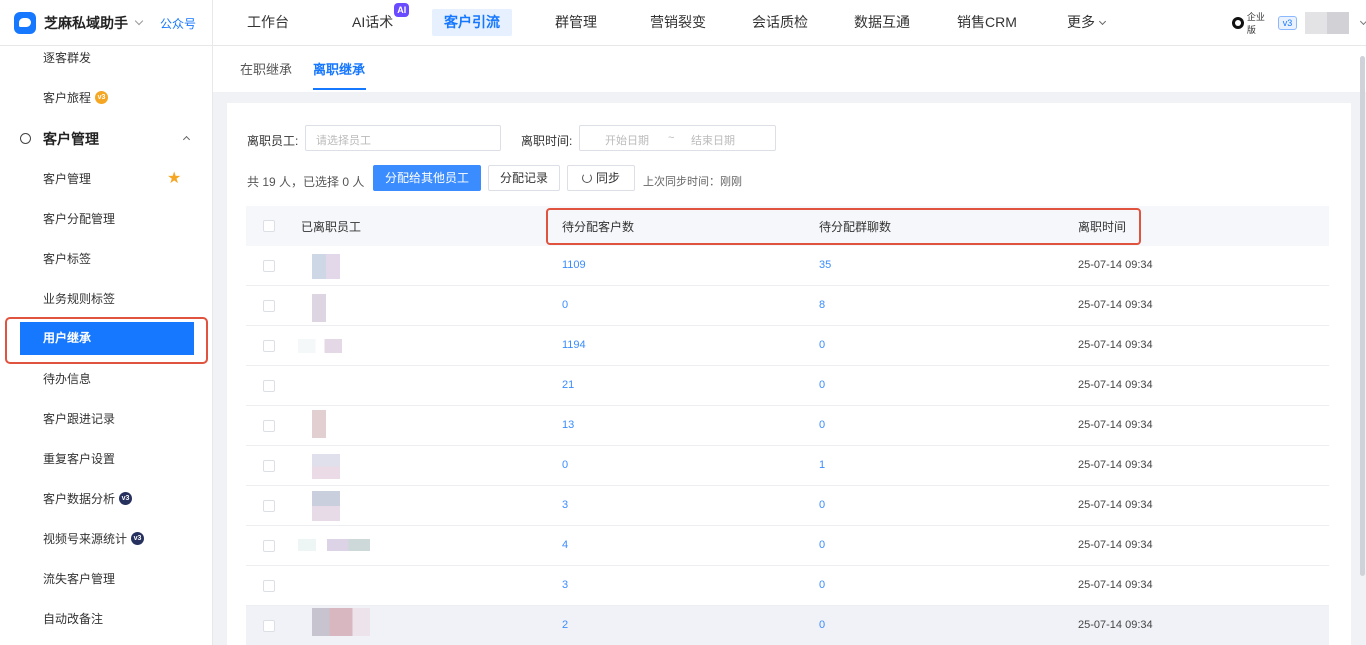  What do you see at coordinates (1081, 22) in the screenshot?
I see `nav-item-label: 更多` at bounding box center [1081, 22].